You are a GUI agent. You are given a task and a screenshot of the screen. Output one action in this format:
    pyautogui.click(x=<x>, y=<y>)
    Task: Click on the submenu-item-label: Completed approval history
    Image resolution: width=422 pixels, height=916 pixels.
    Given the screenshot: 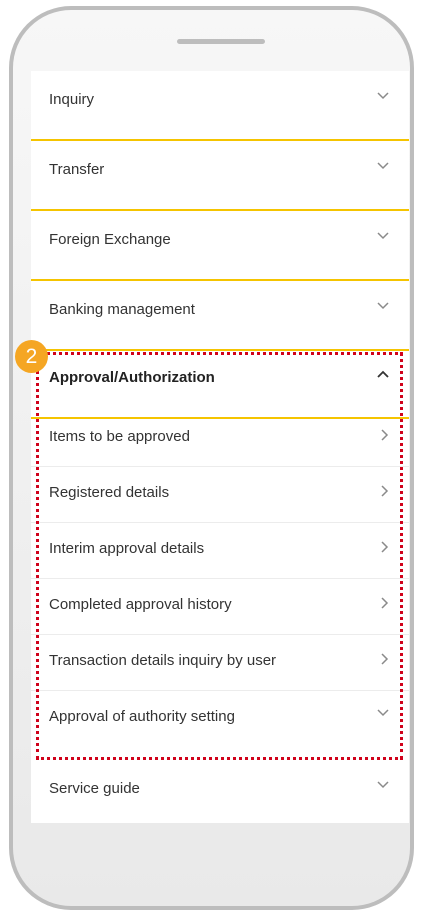 What is the action you would take?
    pyautogui.click(x=140, y=604)
    